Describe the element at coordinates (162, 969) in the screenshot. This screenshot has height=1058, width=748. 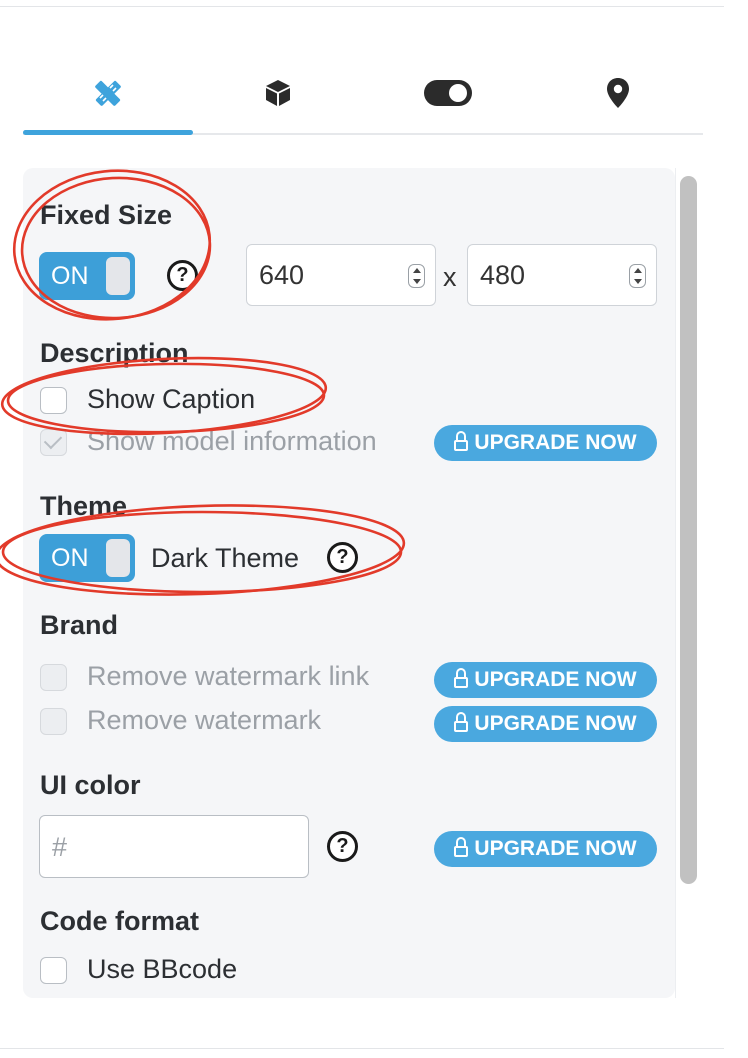
I see `use-bbcode-label: Use BBcode` at that location.